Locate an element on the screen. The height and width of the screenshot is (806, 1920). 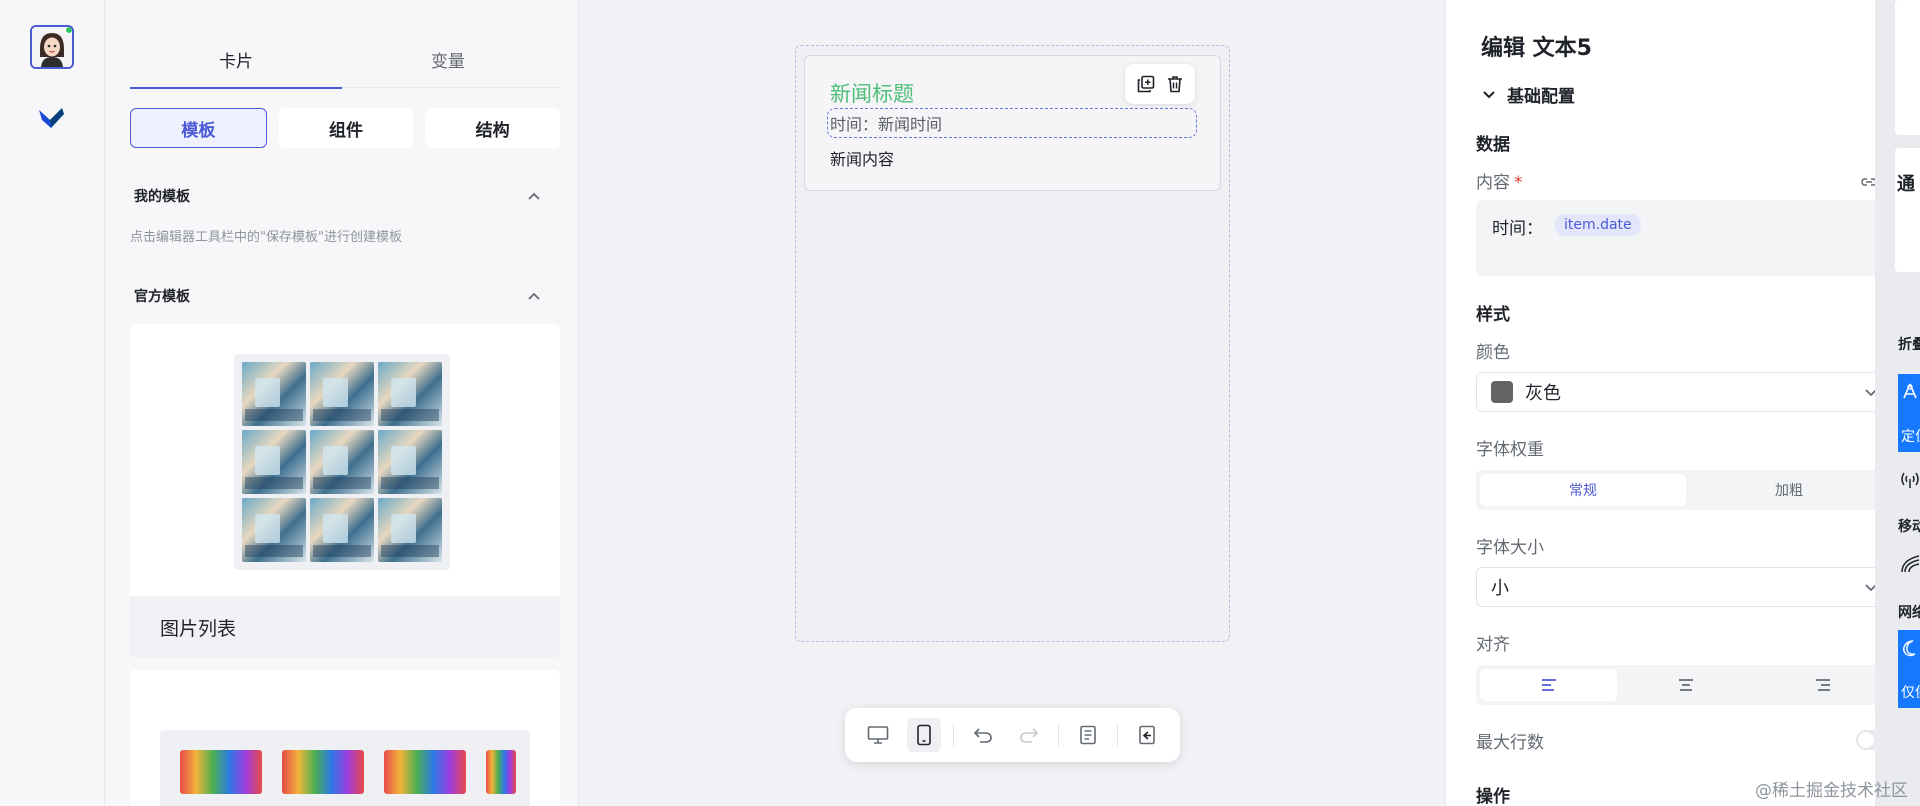
moon-icon is located at coordinates (1909, 648).